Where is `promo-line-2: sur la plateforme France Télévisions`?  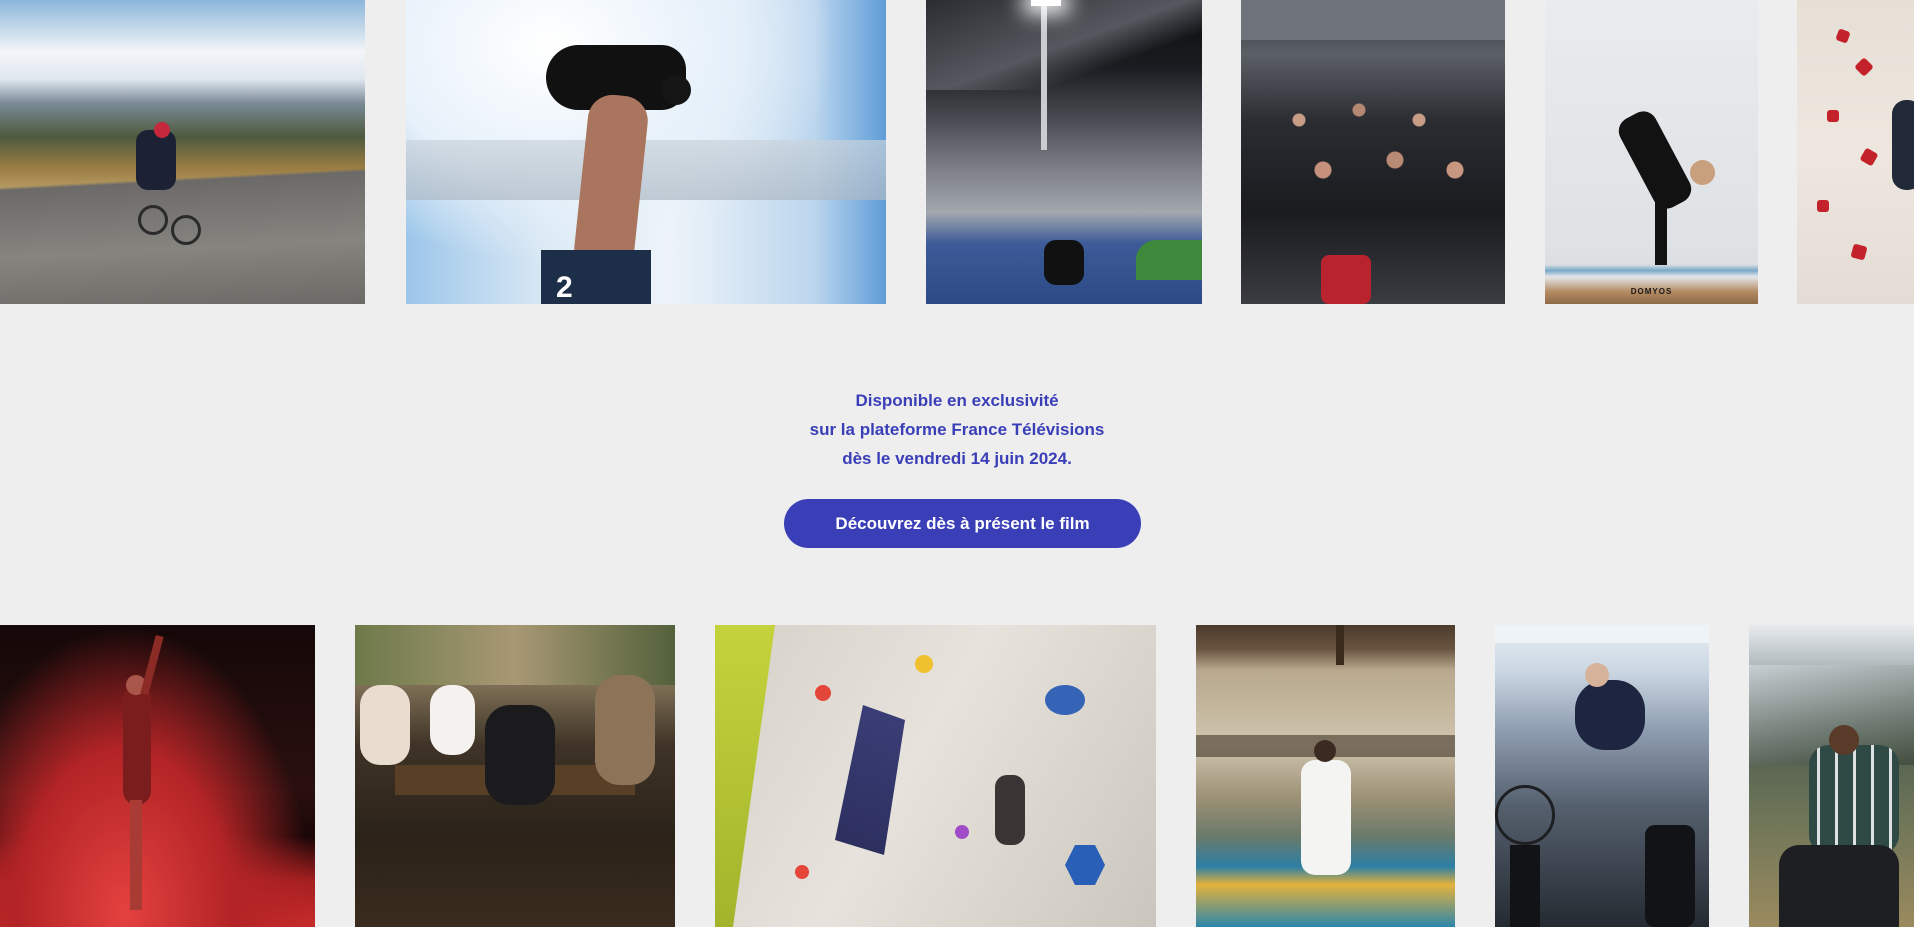 promo-line-2: sur la plateforme France Télévisions is located at coordinates (957, 429).